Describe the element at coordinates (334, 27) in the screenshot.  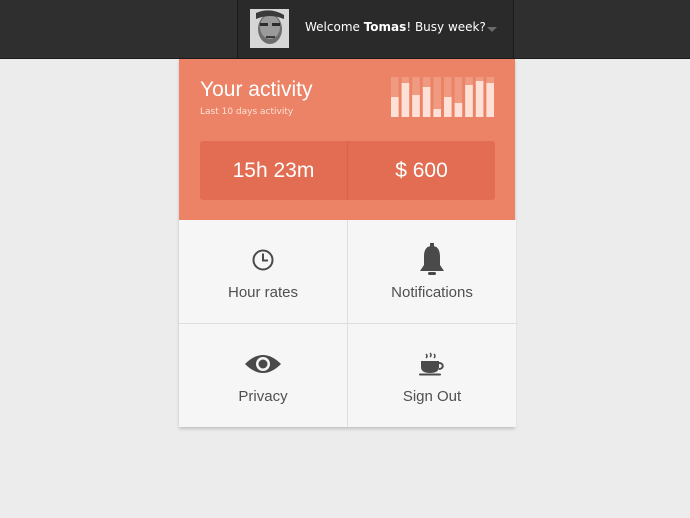
I see `welcome-prefix: Welcome` at that location.